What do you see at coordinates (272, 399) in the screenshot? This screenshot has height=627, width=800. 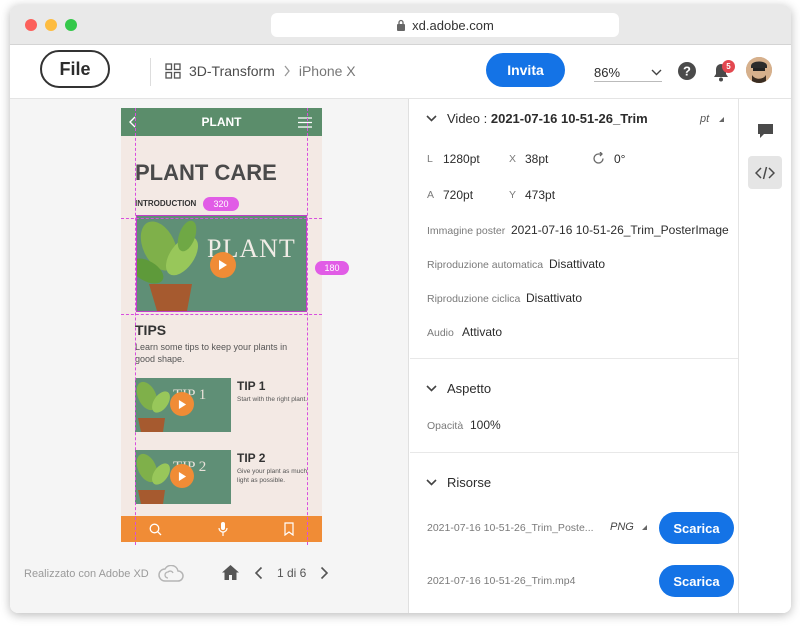 I see `tip-1-description: Start with the right plant.` at bounding box center [272, 399].